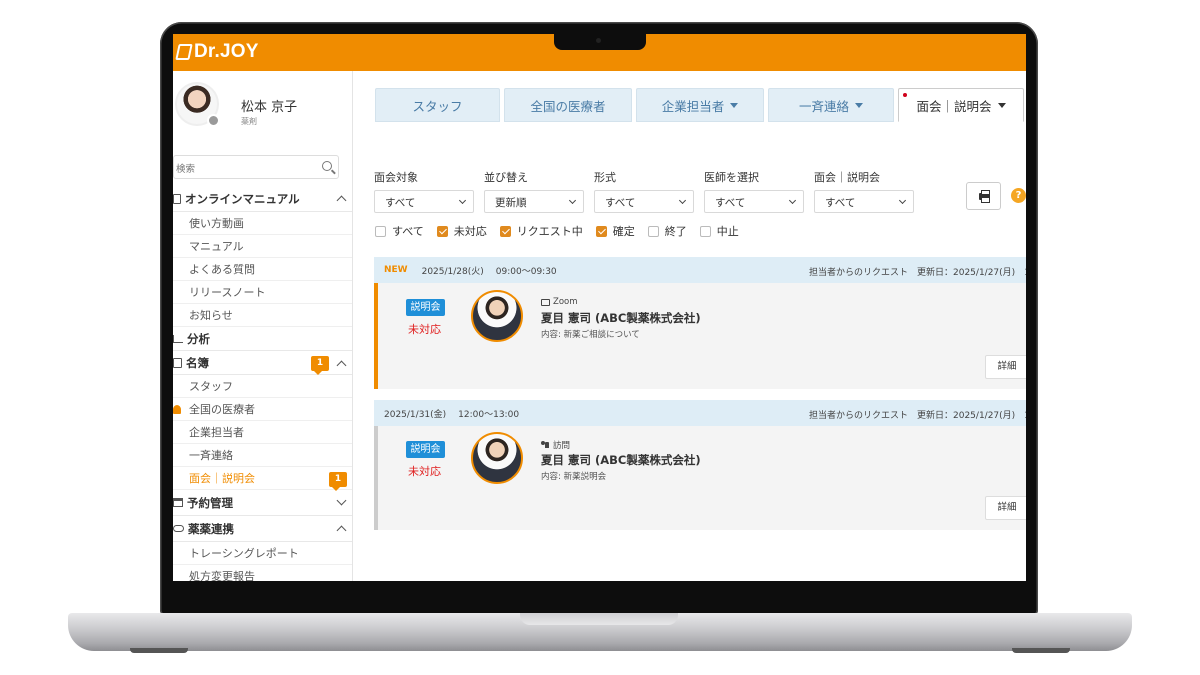 This screenshot has width=1200, height=675. What do you see at coordinates (262, 529) in the screenshot?
I see `sidebar-section-pharmacy-link: 薬薬連携` at bounding box center [262, 529].